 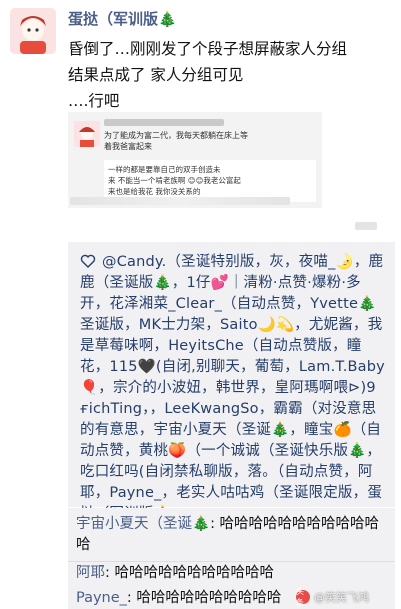 What do you see at coordinates (233, 535) in the screenshot?
I see `comment-item: 宇宙小夏天（圣诞🎄: 哈哈哈哈哈哈哈哈哈哈哈哈` at bounding box center [233, 535].